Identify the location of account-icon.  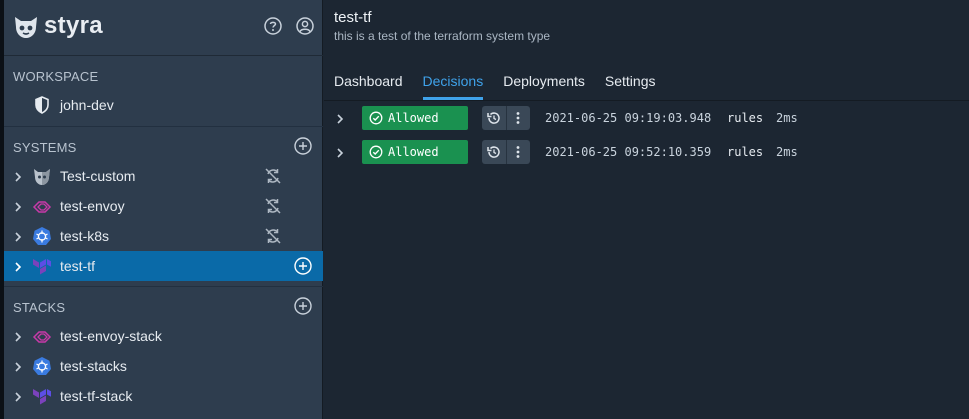
(305, 26).